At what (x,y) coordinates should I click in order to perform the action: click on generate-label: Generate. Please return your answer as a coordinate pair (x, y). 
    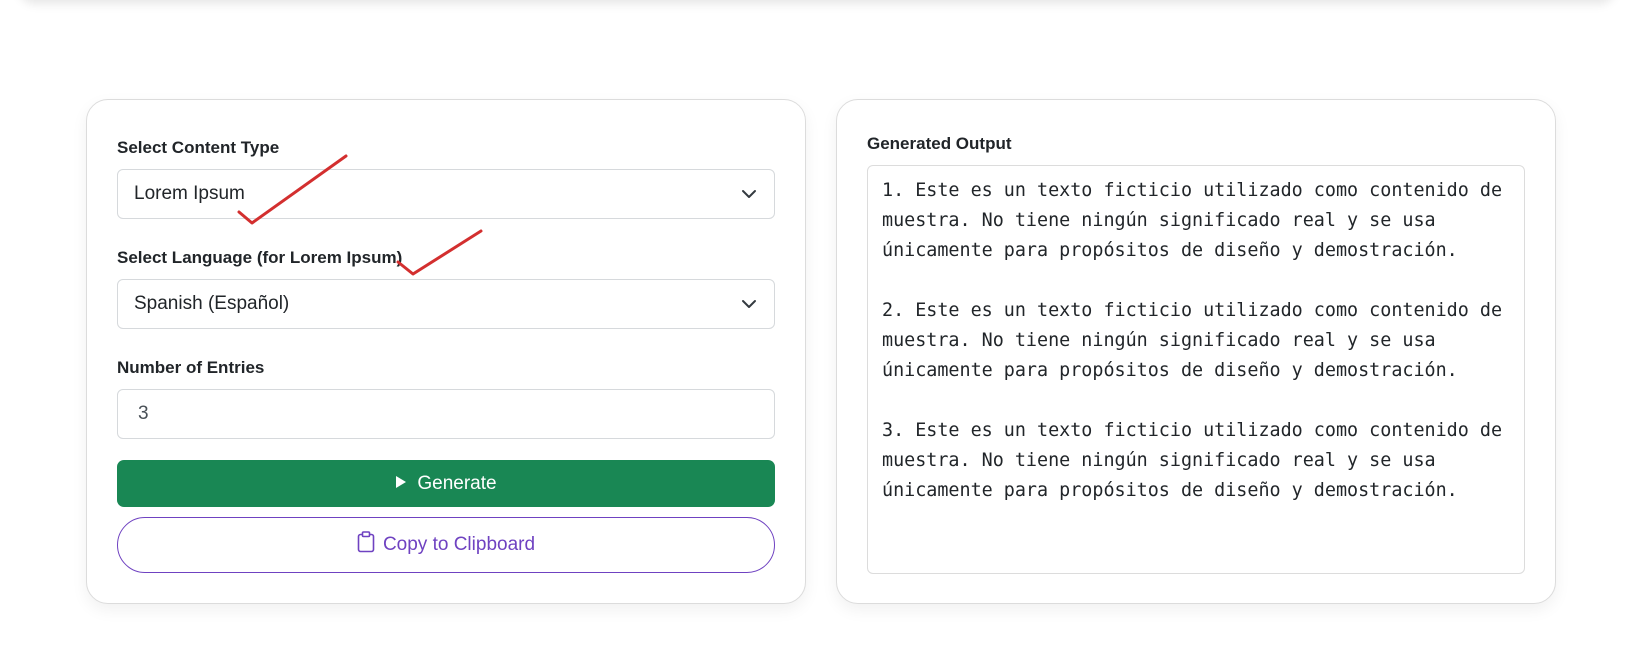
    Looking at the image, I should click on (457, 483).